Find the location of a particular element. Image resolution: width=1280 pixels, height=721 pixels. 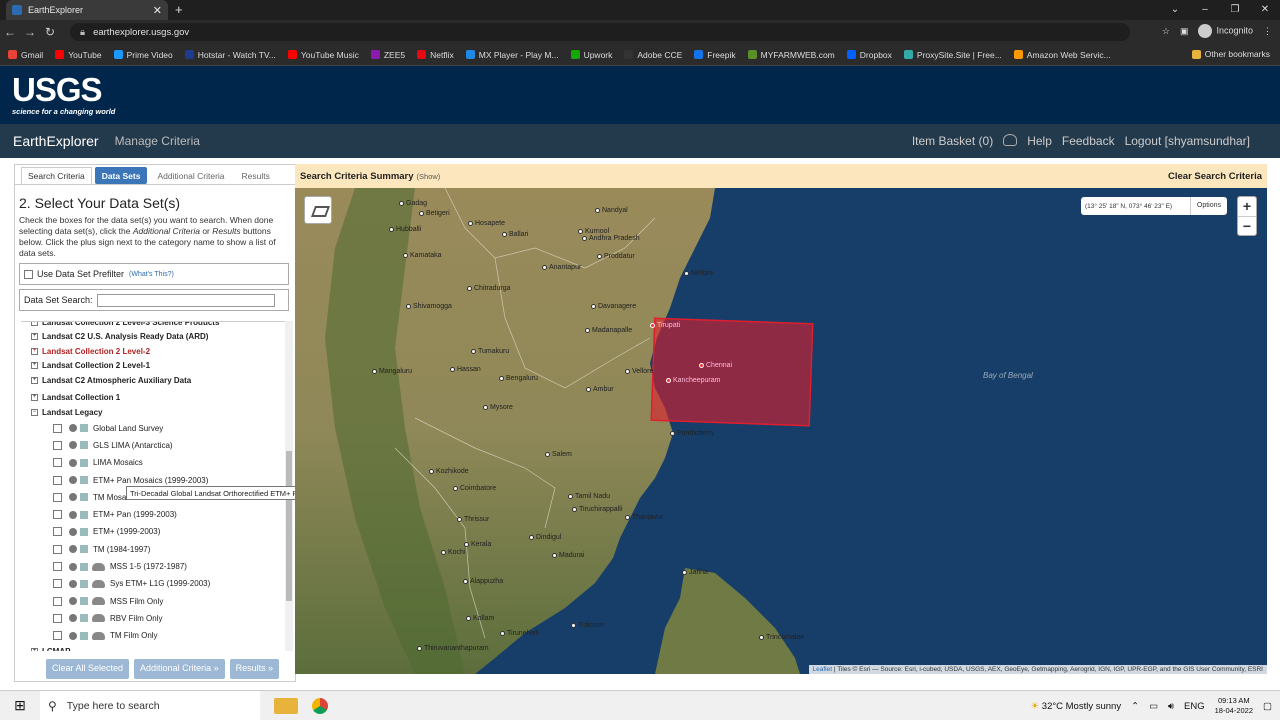

other-bookmarks: Other bookmarks is located at coordinates (1230, 54).